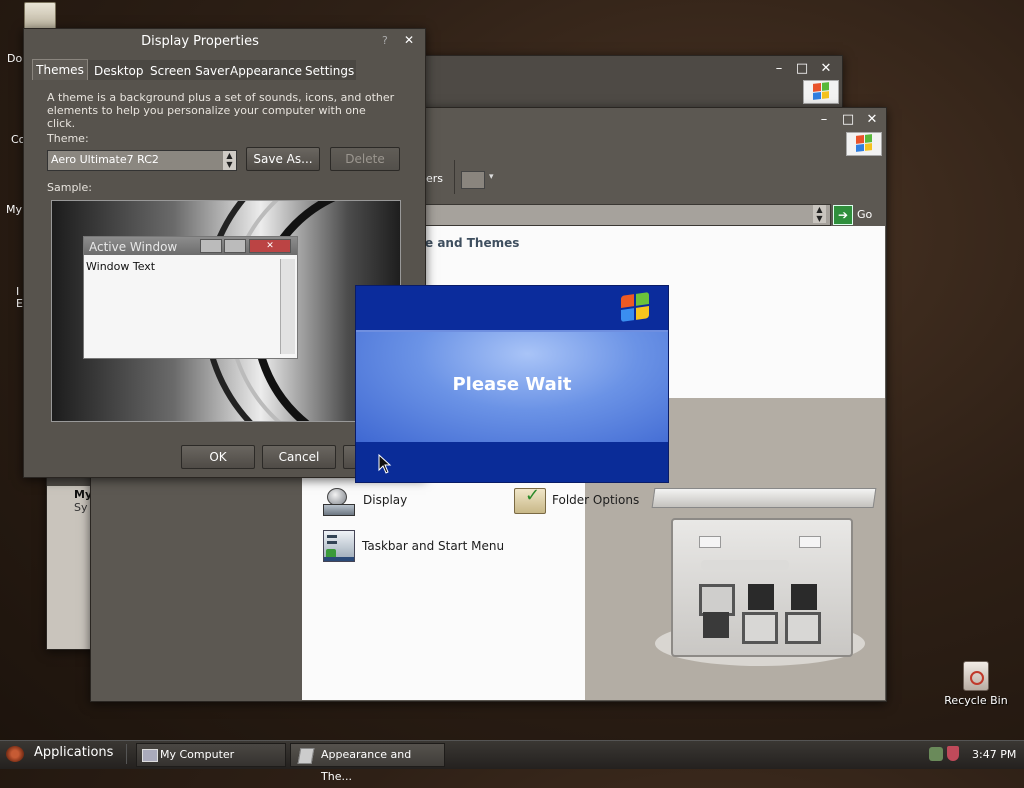  What do you see at coordinates (976, 676) in the screenshot?
I see `recycle-bin-icon` at bounding box center [976, 676].